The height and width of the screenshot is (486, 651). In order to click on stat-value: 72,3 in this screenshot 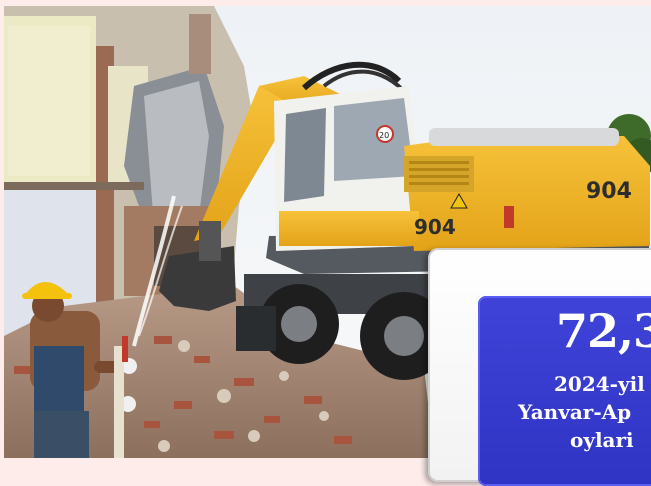, I will do `click(603, 331)`.